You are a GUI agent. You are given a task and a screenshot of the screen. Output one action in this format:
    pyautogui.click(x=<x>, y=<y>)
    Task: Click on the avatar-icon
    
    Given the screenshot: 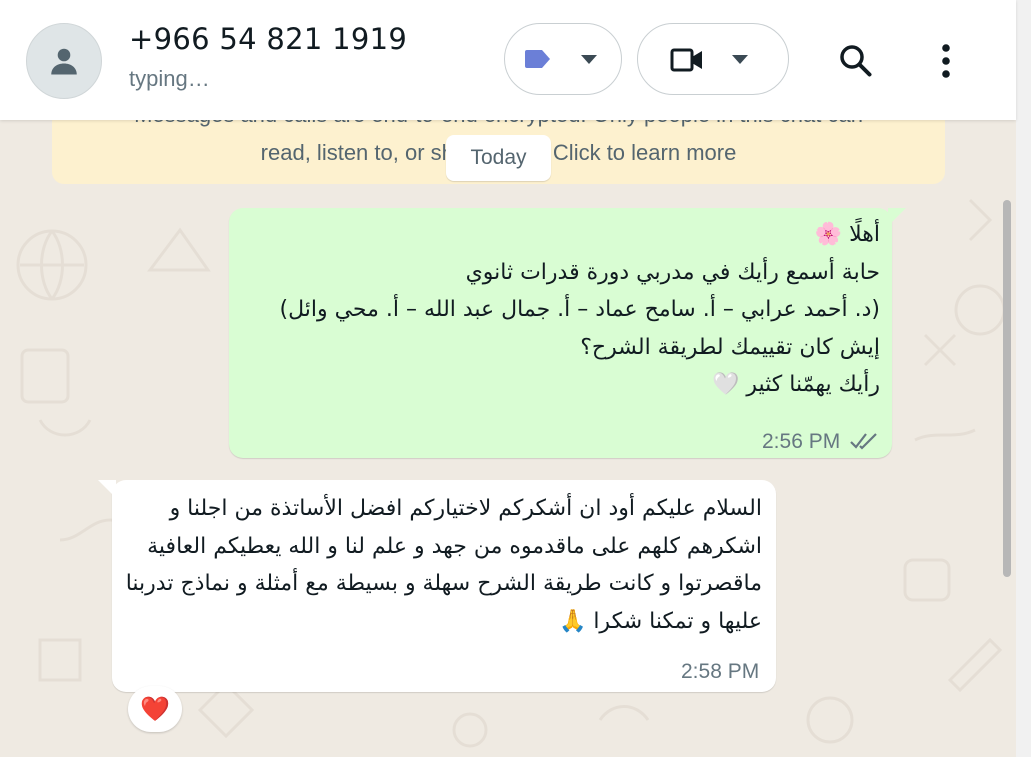 What is the action you would take?
    pyautogui.click(x=64, y=61)
    